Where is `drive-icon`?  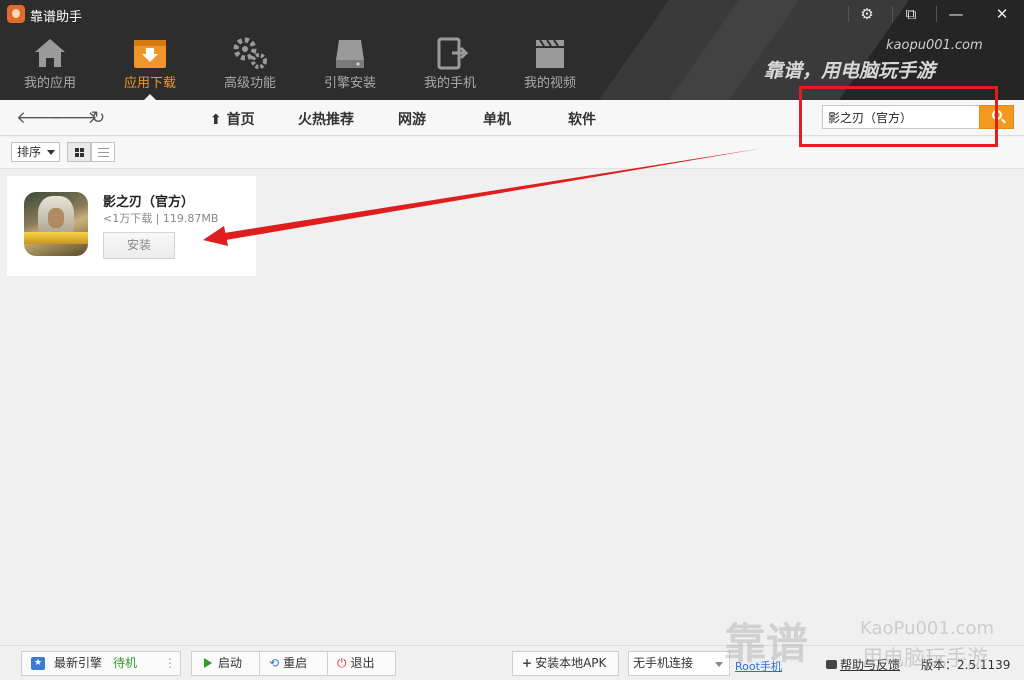 drive-icon is located at coordinates (350, 52).